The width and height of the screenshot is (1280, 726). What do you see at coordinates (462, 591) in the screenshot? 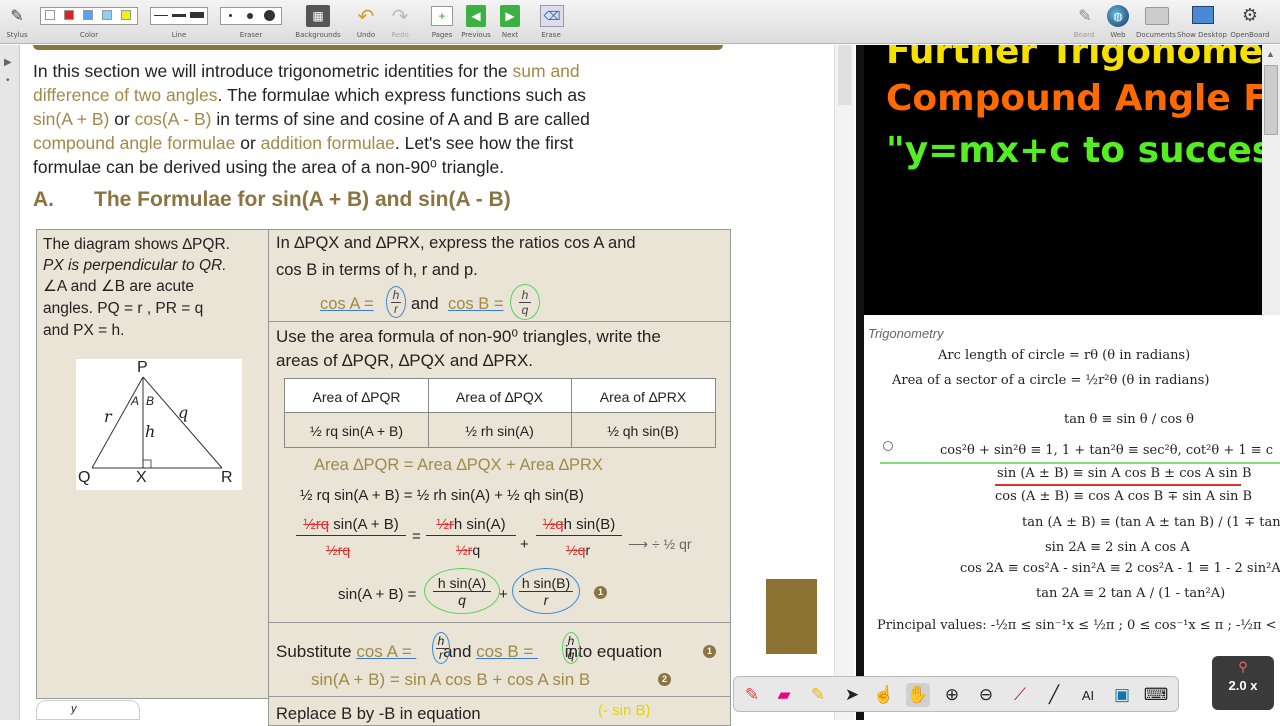
I see `eq4-term-1: h sin(A) q` at bounding box center [462, 591].